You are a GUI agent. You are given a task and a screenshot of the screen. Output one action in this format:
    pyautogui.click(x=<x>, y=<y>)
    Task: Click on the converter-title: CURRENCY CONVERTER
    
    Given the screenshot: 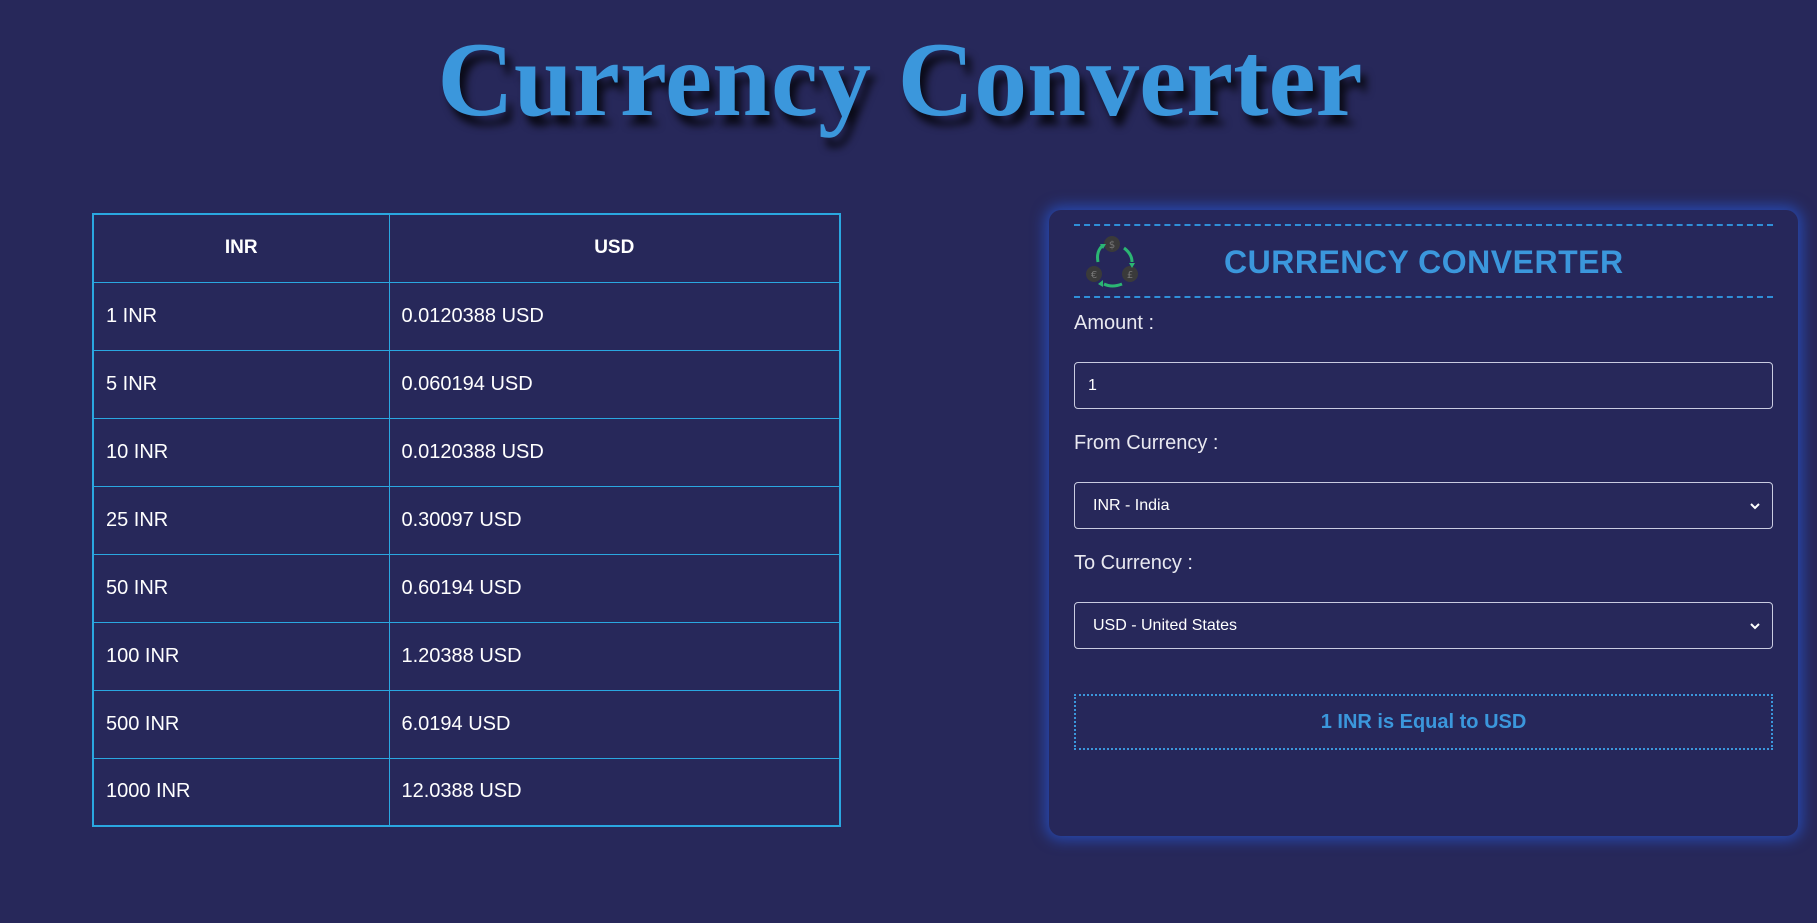 What is the action you would take?
    pyautogui.click(x=1424, y=262)
    